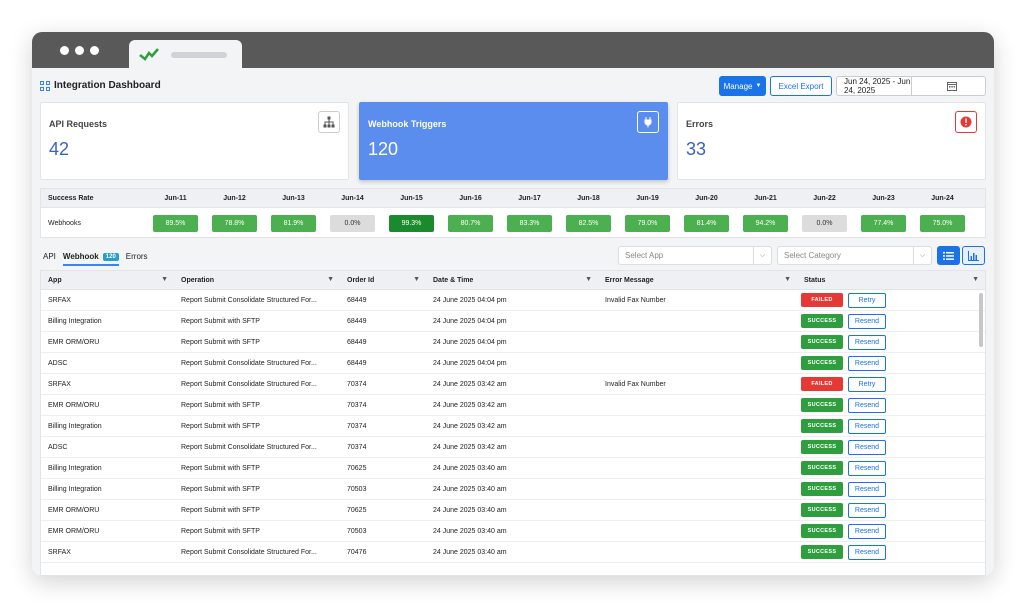 This screenshot has height=608, width=1026. What do you see at coordinates (973, 255) in the screenshot?
I see `chart-view-button` at bounding box center [973, 255].